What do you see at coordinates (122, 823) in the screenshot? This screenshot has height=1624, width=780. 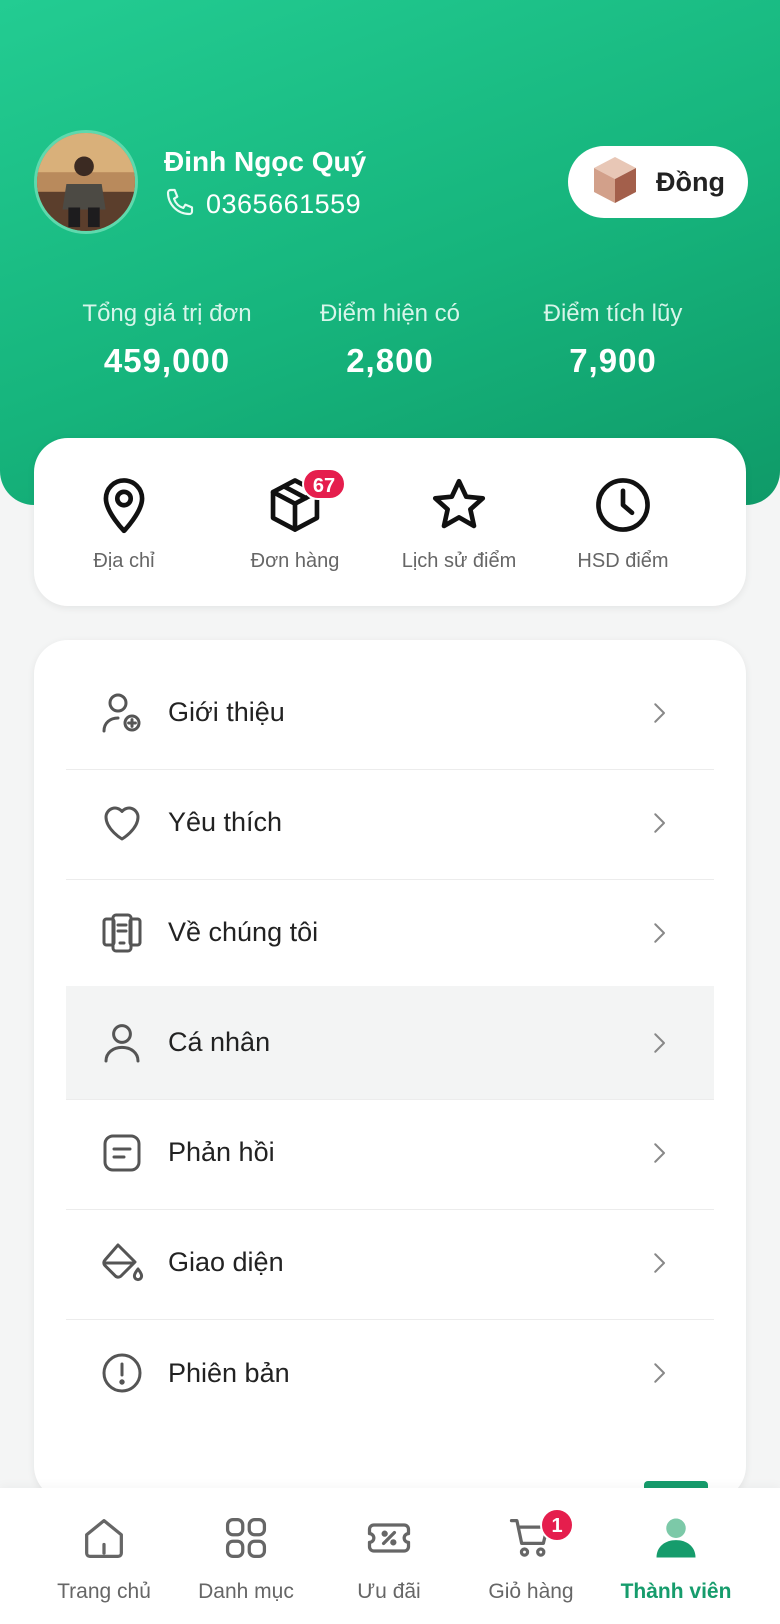 I see `heart-icon` at bounding box center [122, 823].